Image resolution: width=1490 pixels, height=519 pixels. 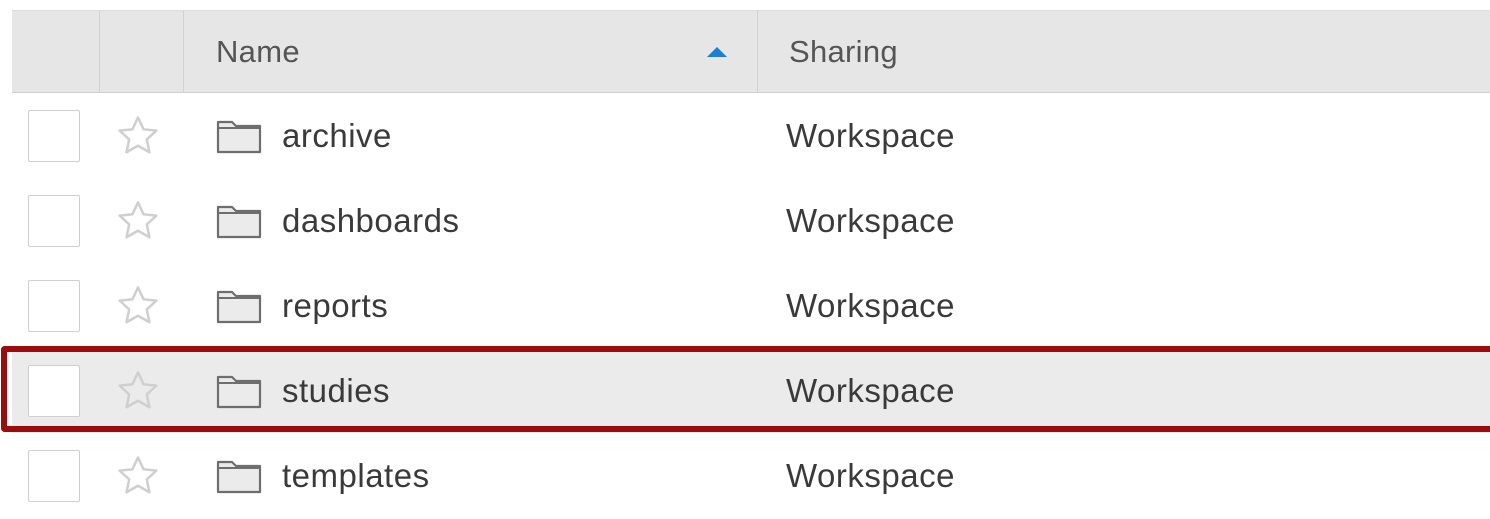 I want to click on sort-ascending-icon, so click(x=717, y=51).